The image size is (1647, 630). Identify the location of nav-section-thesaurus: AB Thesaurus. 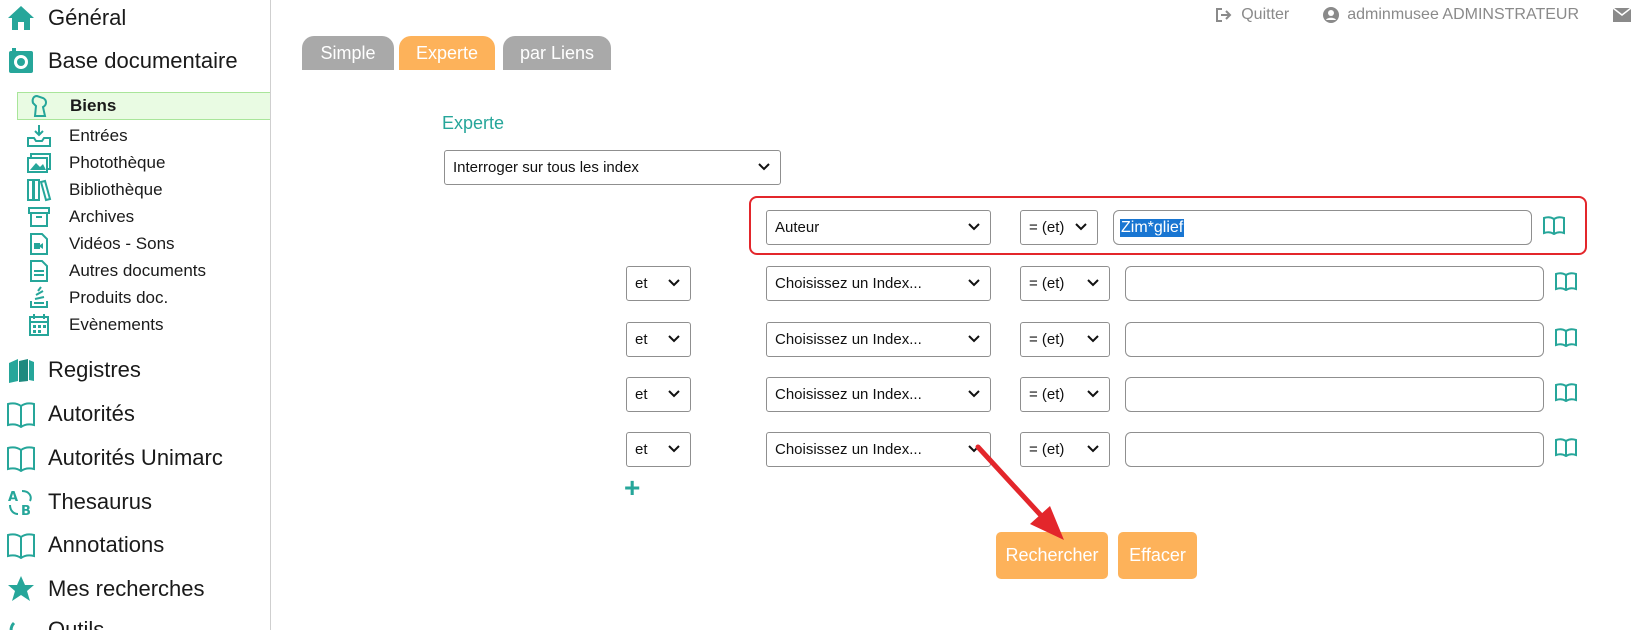
(76, 502).